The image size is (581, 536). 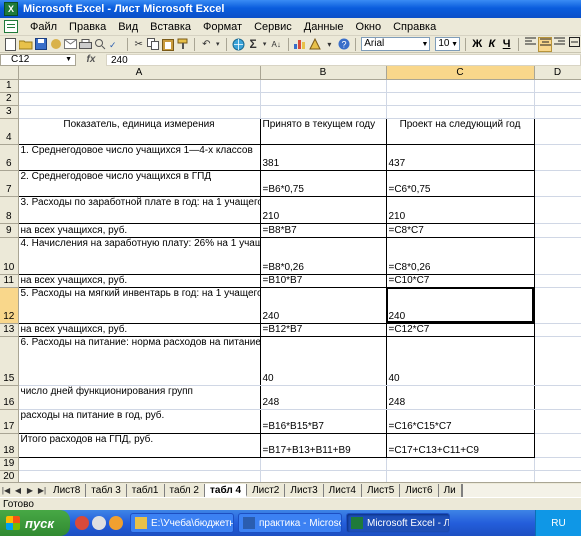 What do you see at coordinates (414, 27) in the screenshot?
I see `menu-help: Справка` at bounding box center [414, 27].